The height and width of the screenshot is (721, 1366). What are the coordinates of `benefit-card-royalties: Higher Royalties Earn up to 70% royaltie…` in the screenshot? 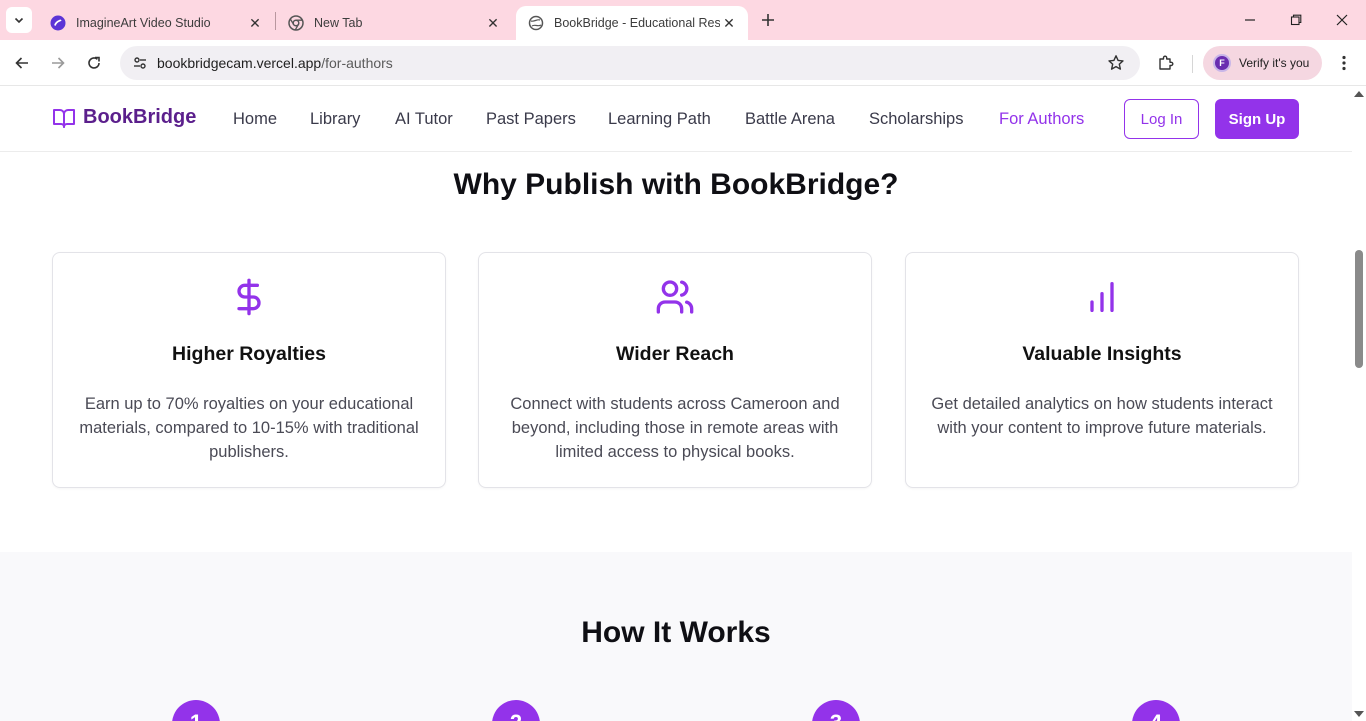 It's located at (249, 370).